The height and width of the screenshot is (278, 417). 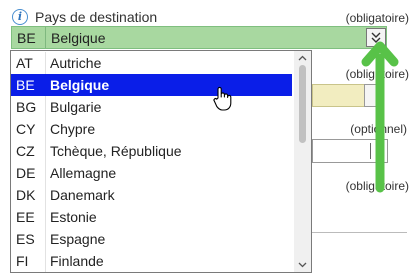 I want to click on info-icon: i, so click(x=20, y=17).